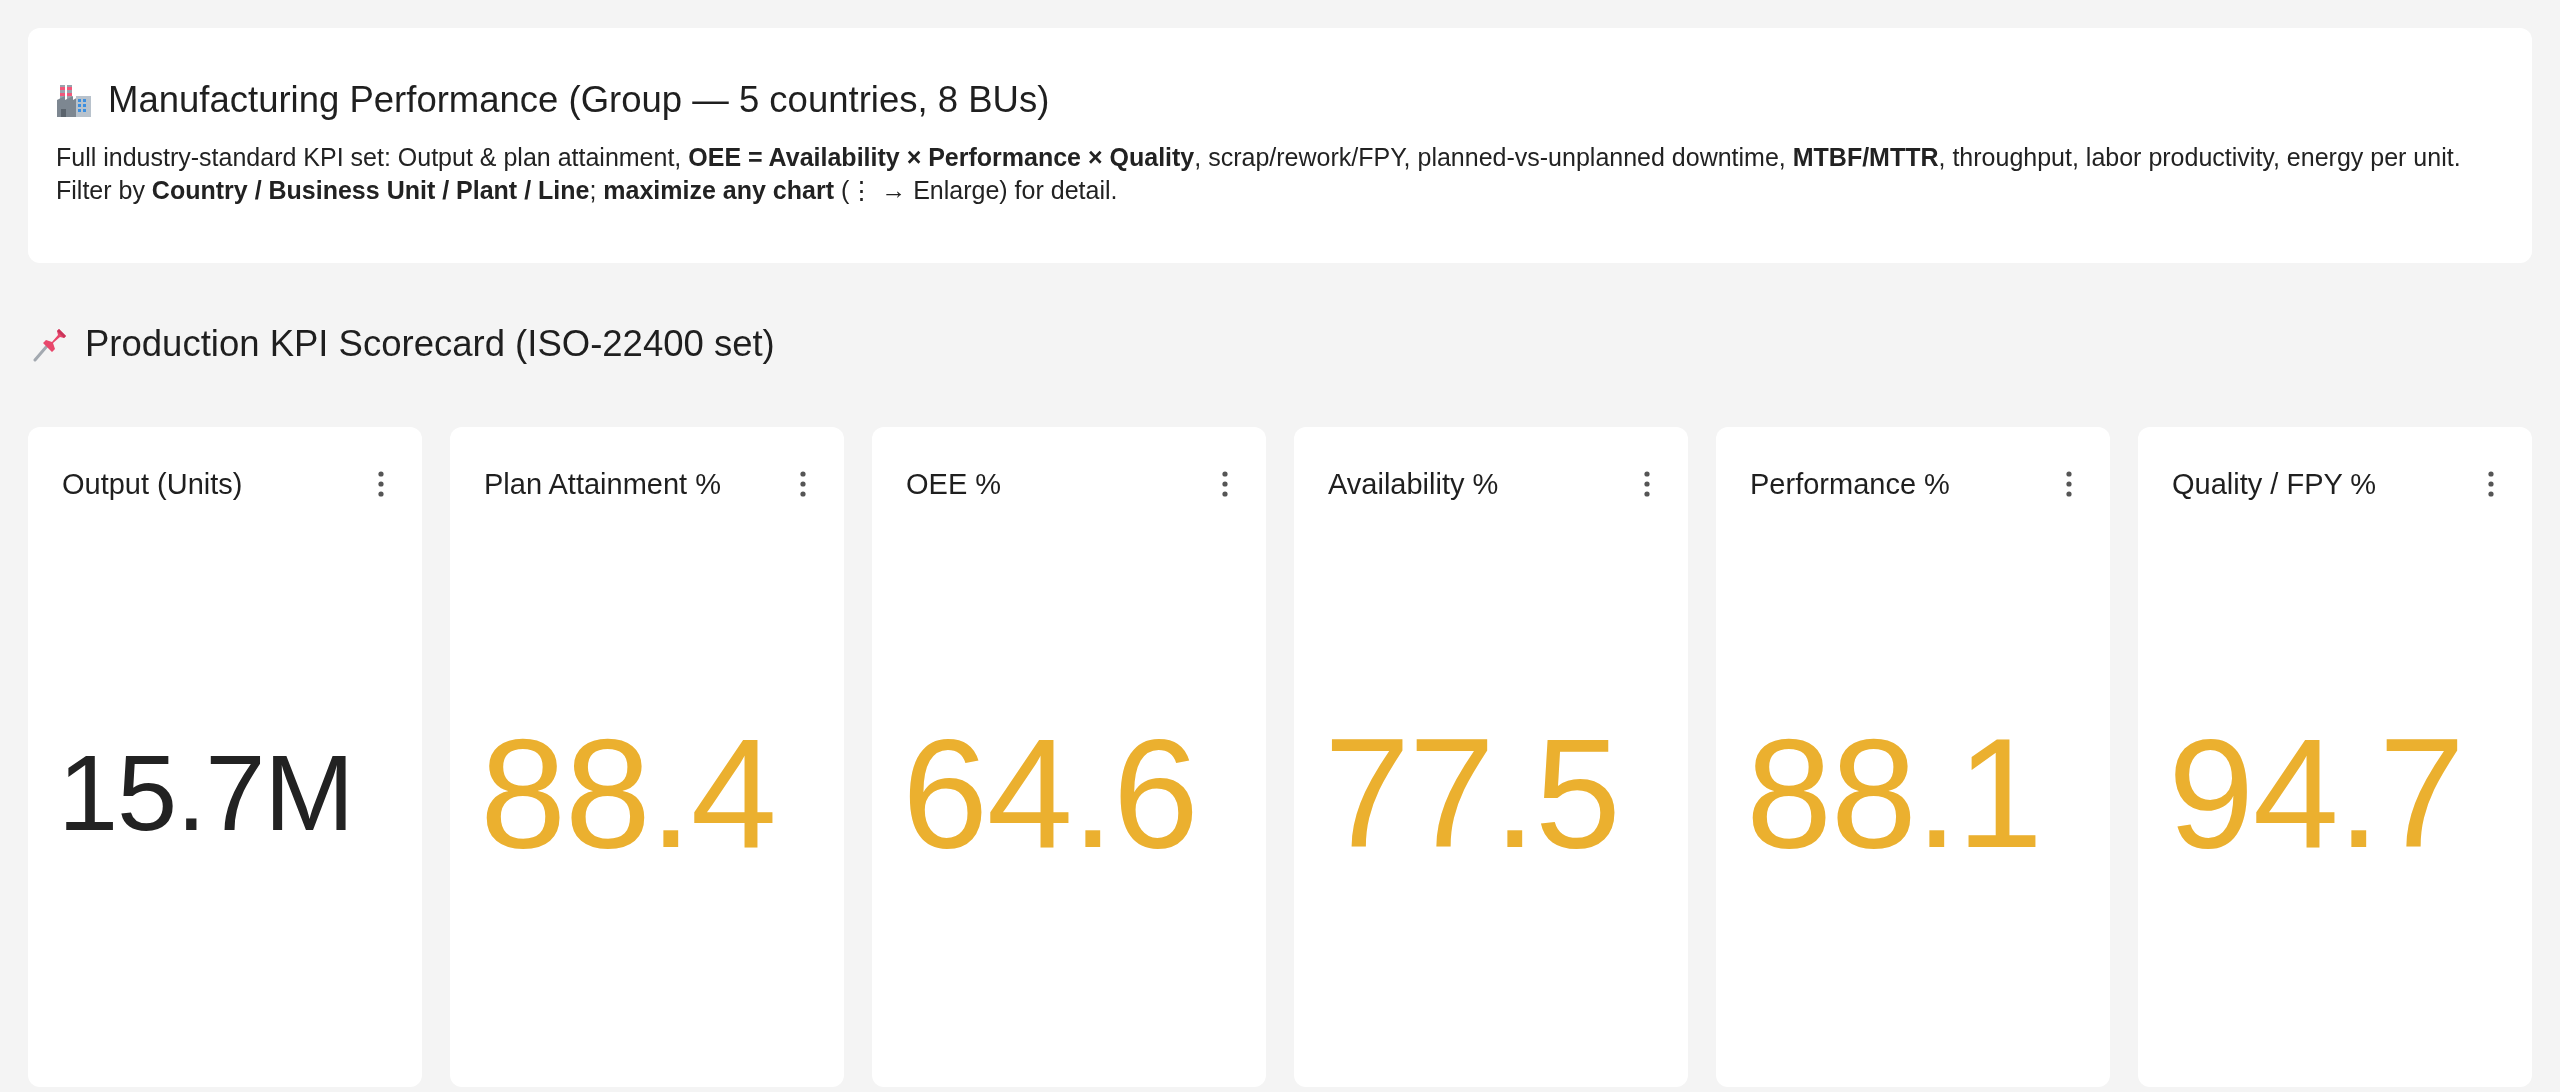 The width and height of the screenshot is (2560, 1092). Describe the element at coordinates (1894, 793) in the screenshot. I see `kpi-value: 88.1` at that location.